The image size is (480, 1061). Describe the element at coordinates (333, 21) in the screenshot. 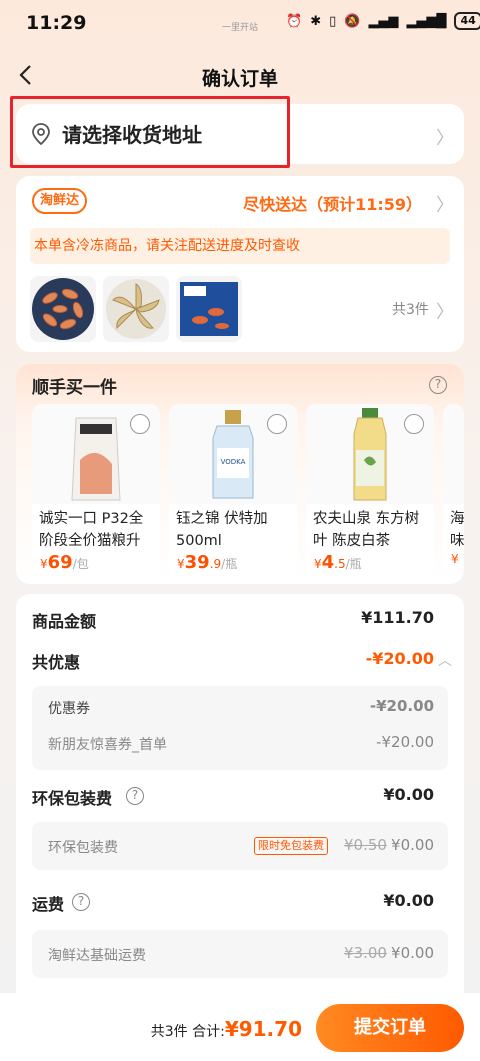

I see `vibrate-icon: ▯` at that location.